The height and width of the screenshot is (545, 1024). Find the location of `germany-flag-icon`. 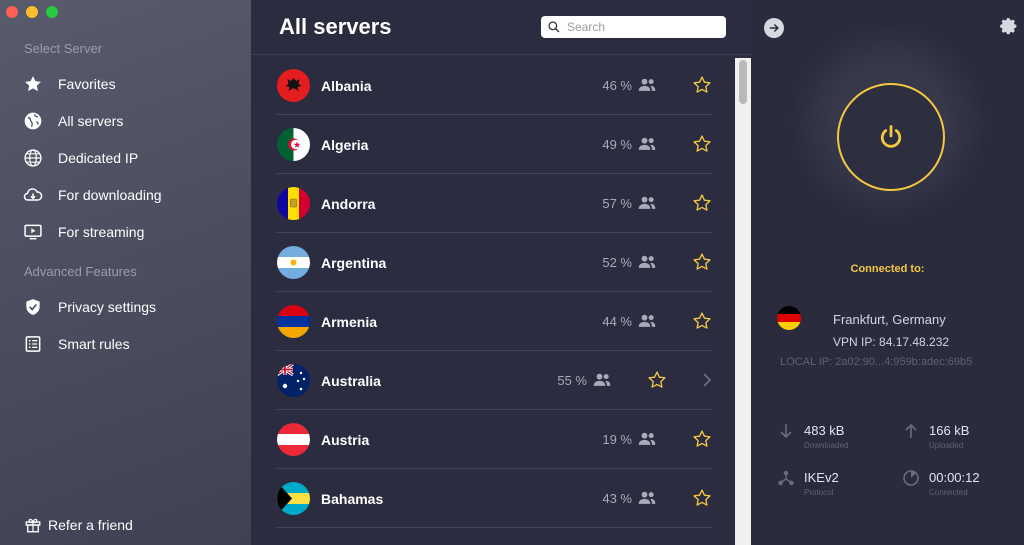

germany-flag-icon is located at coordinates (789, 318).